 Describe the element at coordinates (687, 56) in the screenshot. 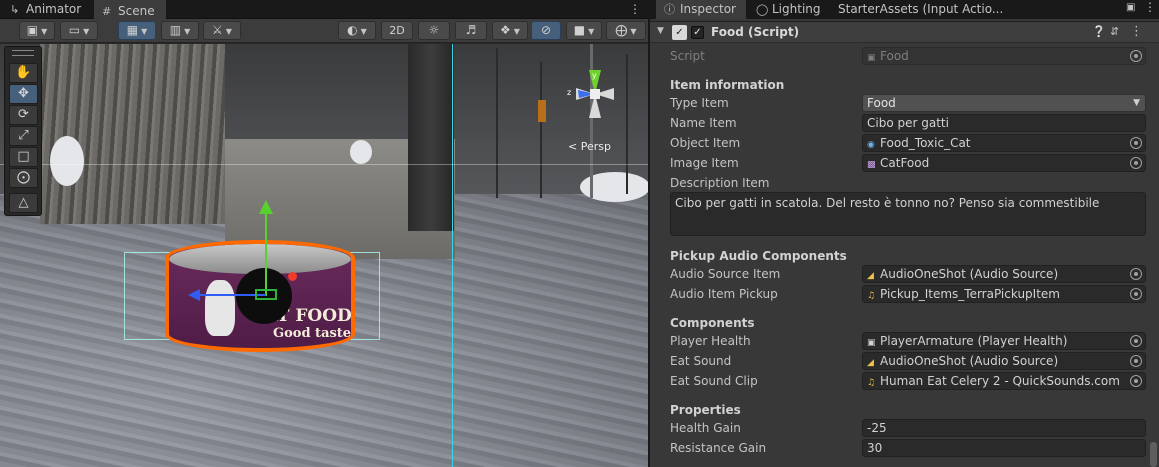

I see `script-label: Script` at that location.